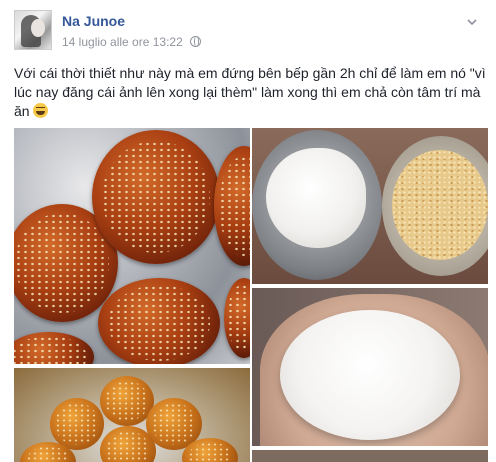 Image resolution: width=496 pixels, height=462 pixels. I want to click on fried-balls-basket-photo, so click(132, 415).